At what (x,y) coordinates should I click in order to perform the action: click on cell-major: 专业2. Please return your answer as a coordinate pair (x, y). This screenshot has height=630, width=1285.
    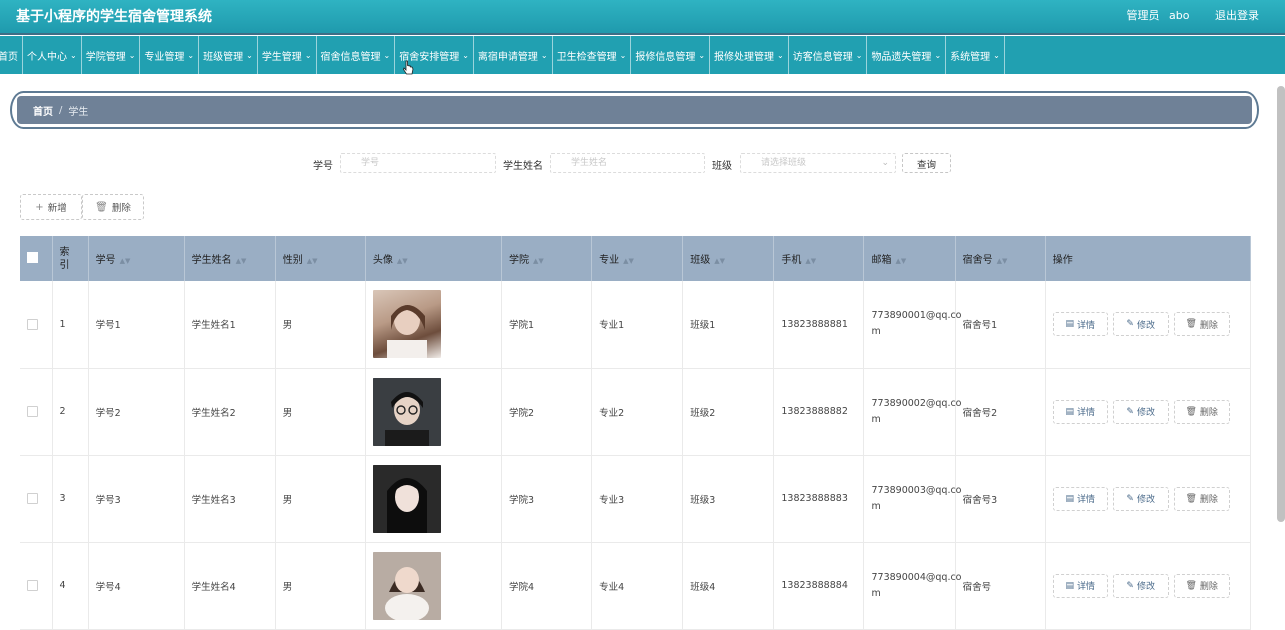
    Looking at the image, I should click on (637, 412).